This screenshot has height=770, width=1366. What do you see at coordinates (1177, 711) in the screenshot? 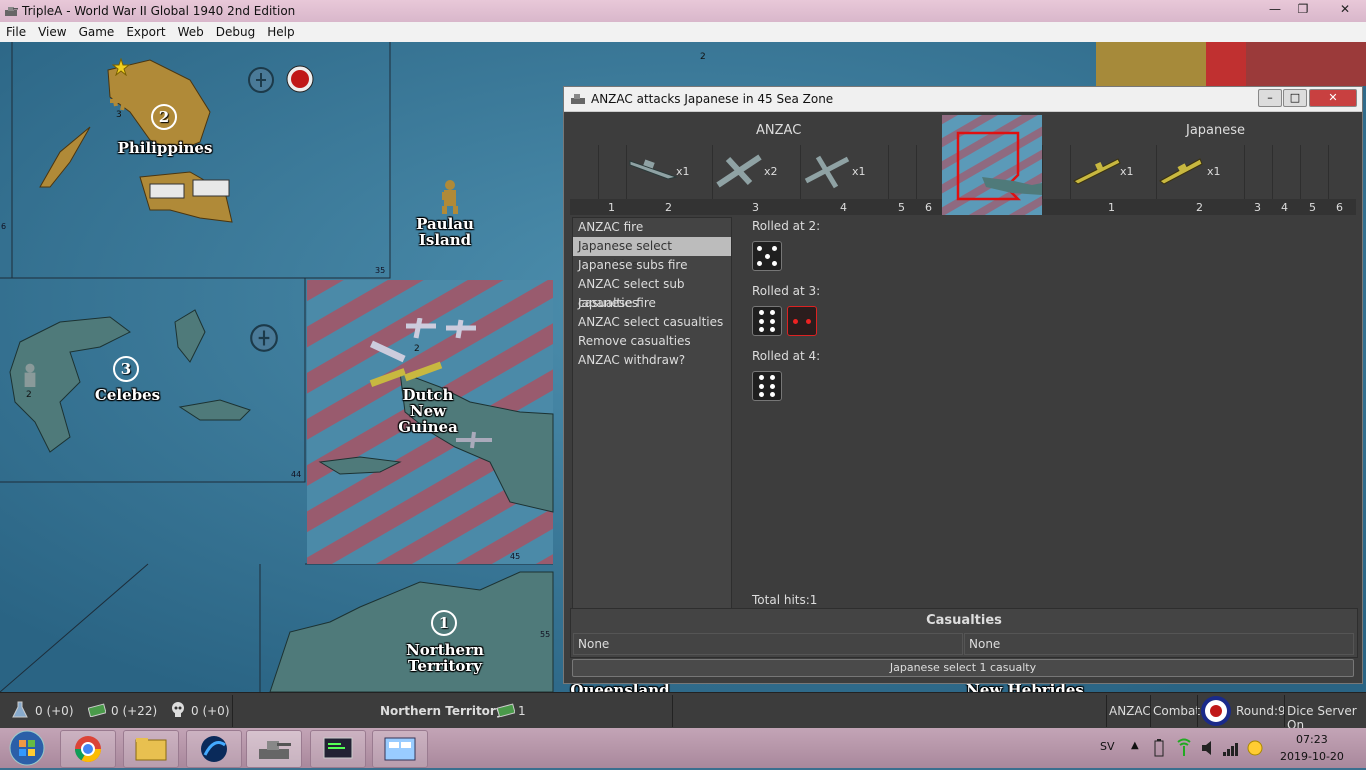
I see `current-phase: Combat` at bounding box center [1177, 711].